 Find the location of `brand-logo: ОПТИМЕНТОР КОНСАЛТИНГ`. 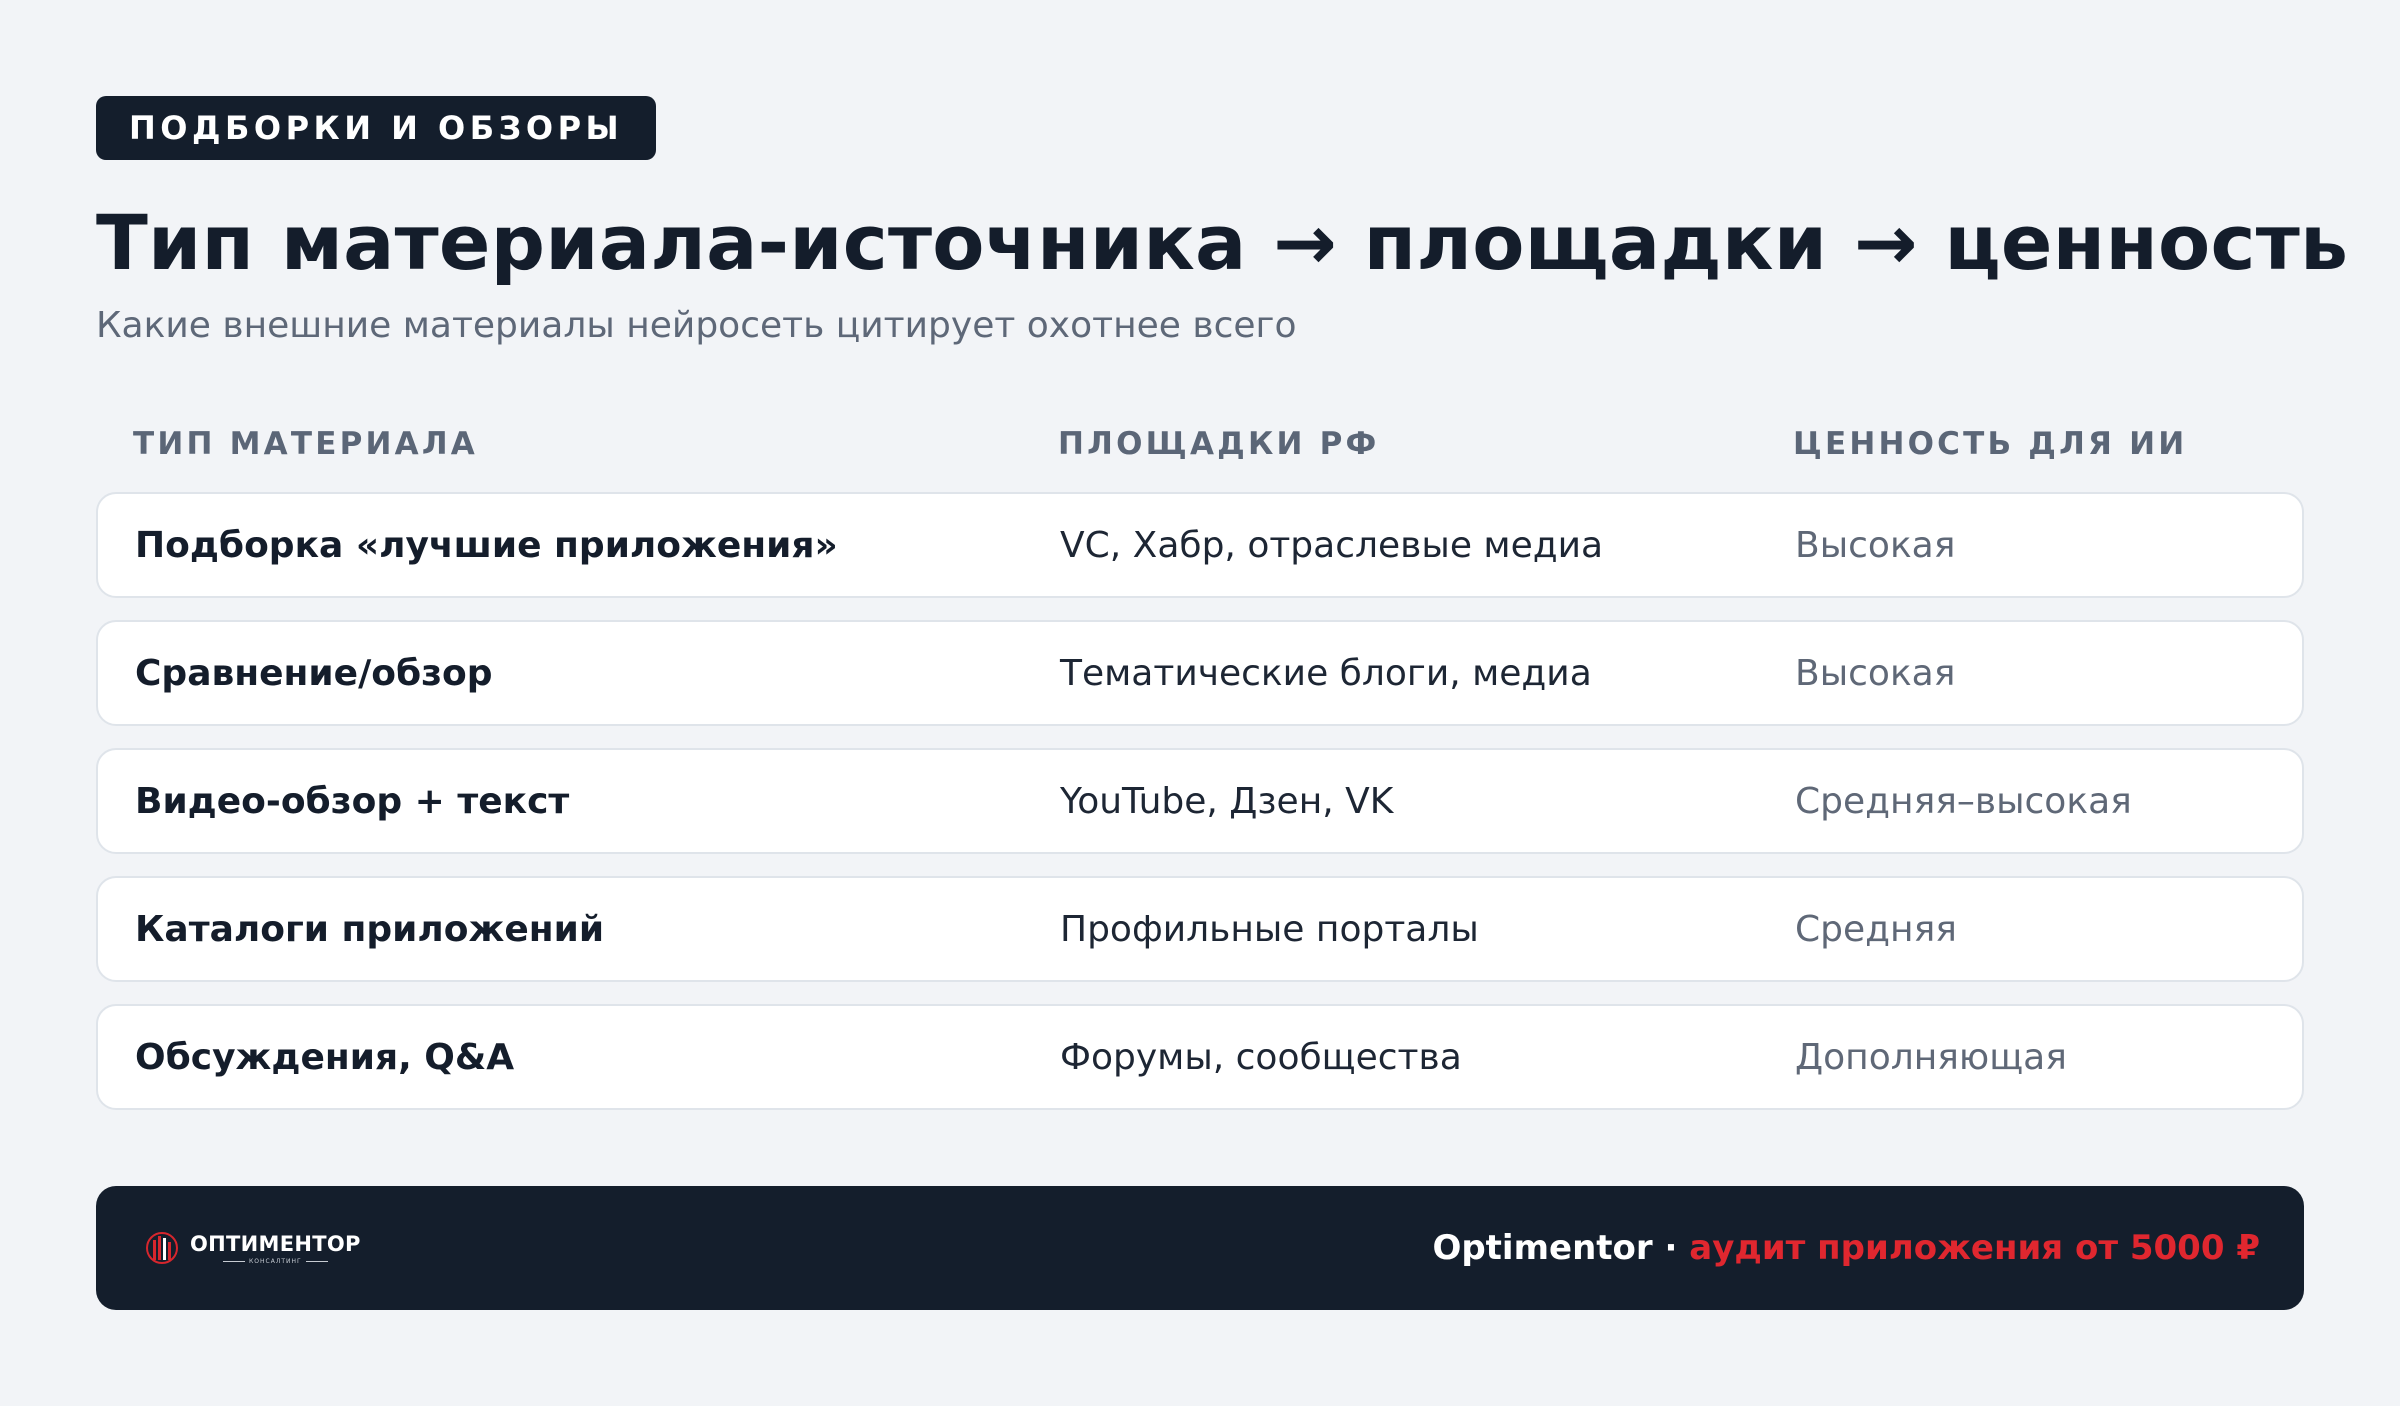

brand-logo: ОПТИМЕНТОР КОНСАЛТИНГ is located at coordinates (252, 1248).